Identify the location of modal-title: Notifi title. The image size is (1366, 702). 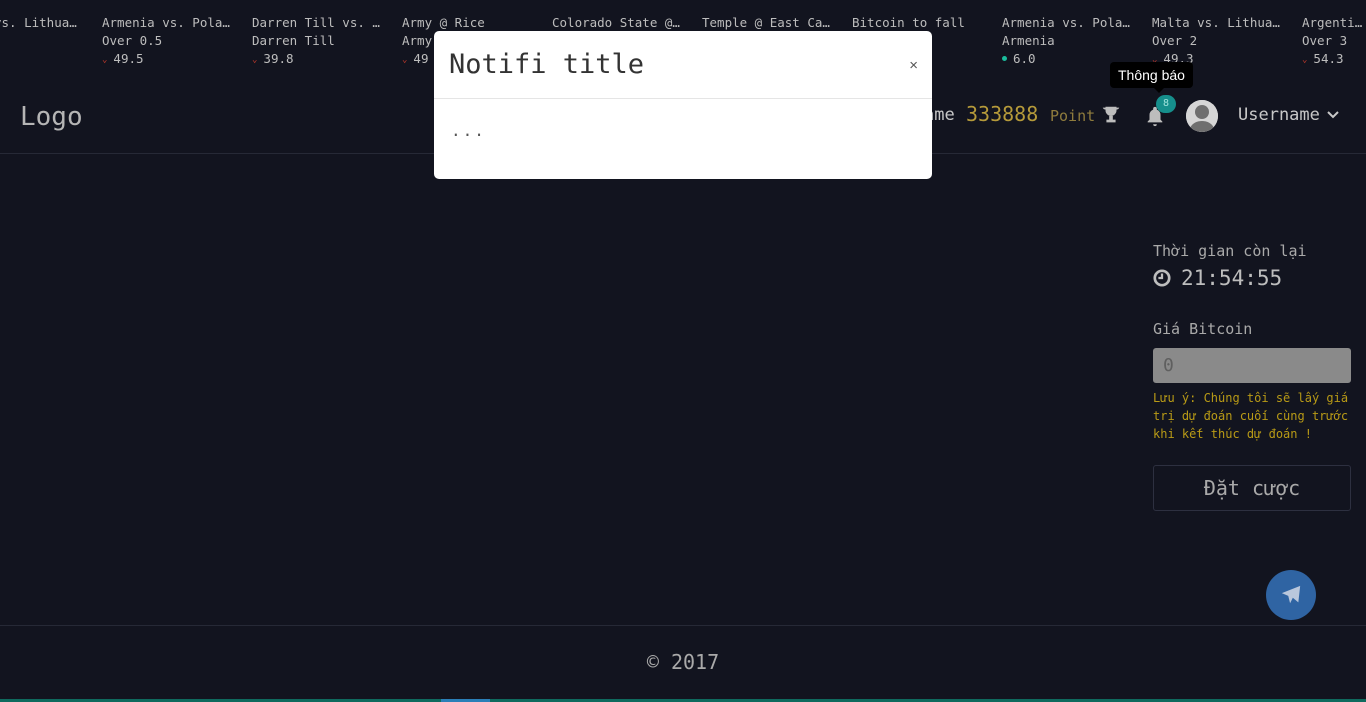
(547, 64).